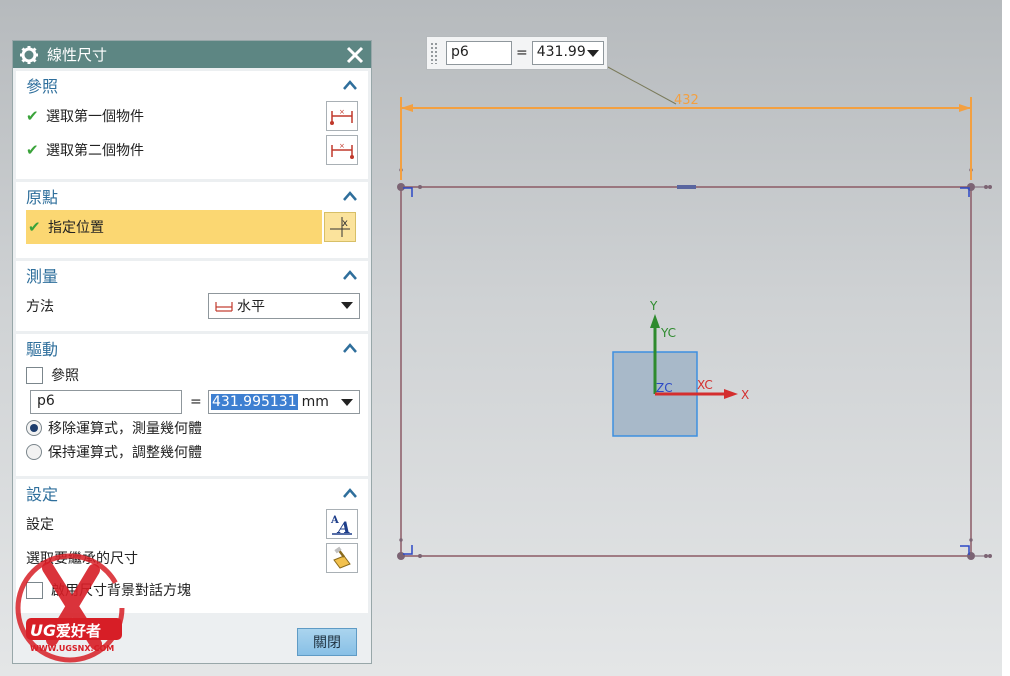 The width and height of the screenshot is (1010, 676). Describe the element at coordinates (191, 227) in the screenshot. I see `specify-location-row: ✔ 指定位置 x` at that location.